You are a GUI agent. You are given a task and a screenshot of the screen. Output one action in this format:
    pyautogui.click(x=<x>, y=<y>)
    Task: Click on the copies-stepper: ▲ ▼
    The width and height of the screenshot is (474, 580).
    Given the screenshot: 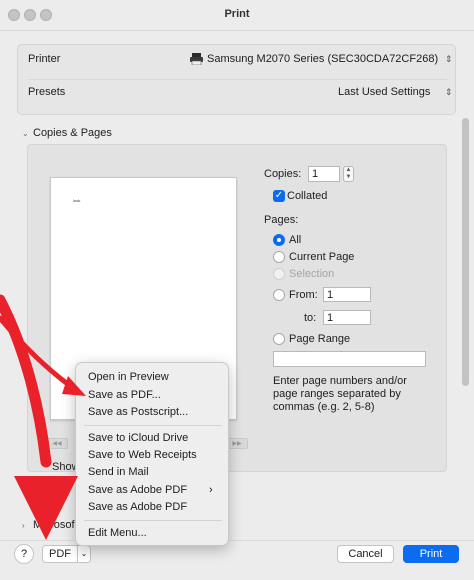 What is the action you would take?
    pyautogui.click(x=348, y=174)
    